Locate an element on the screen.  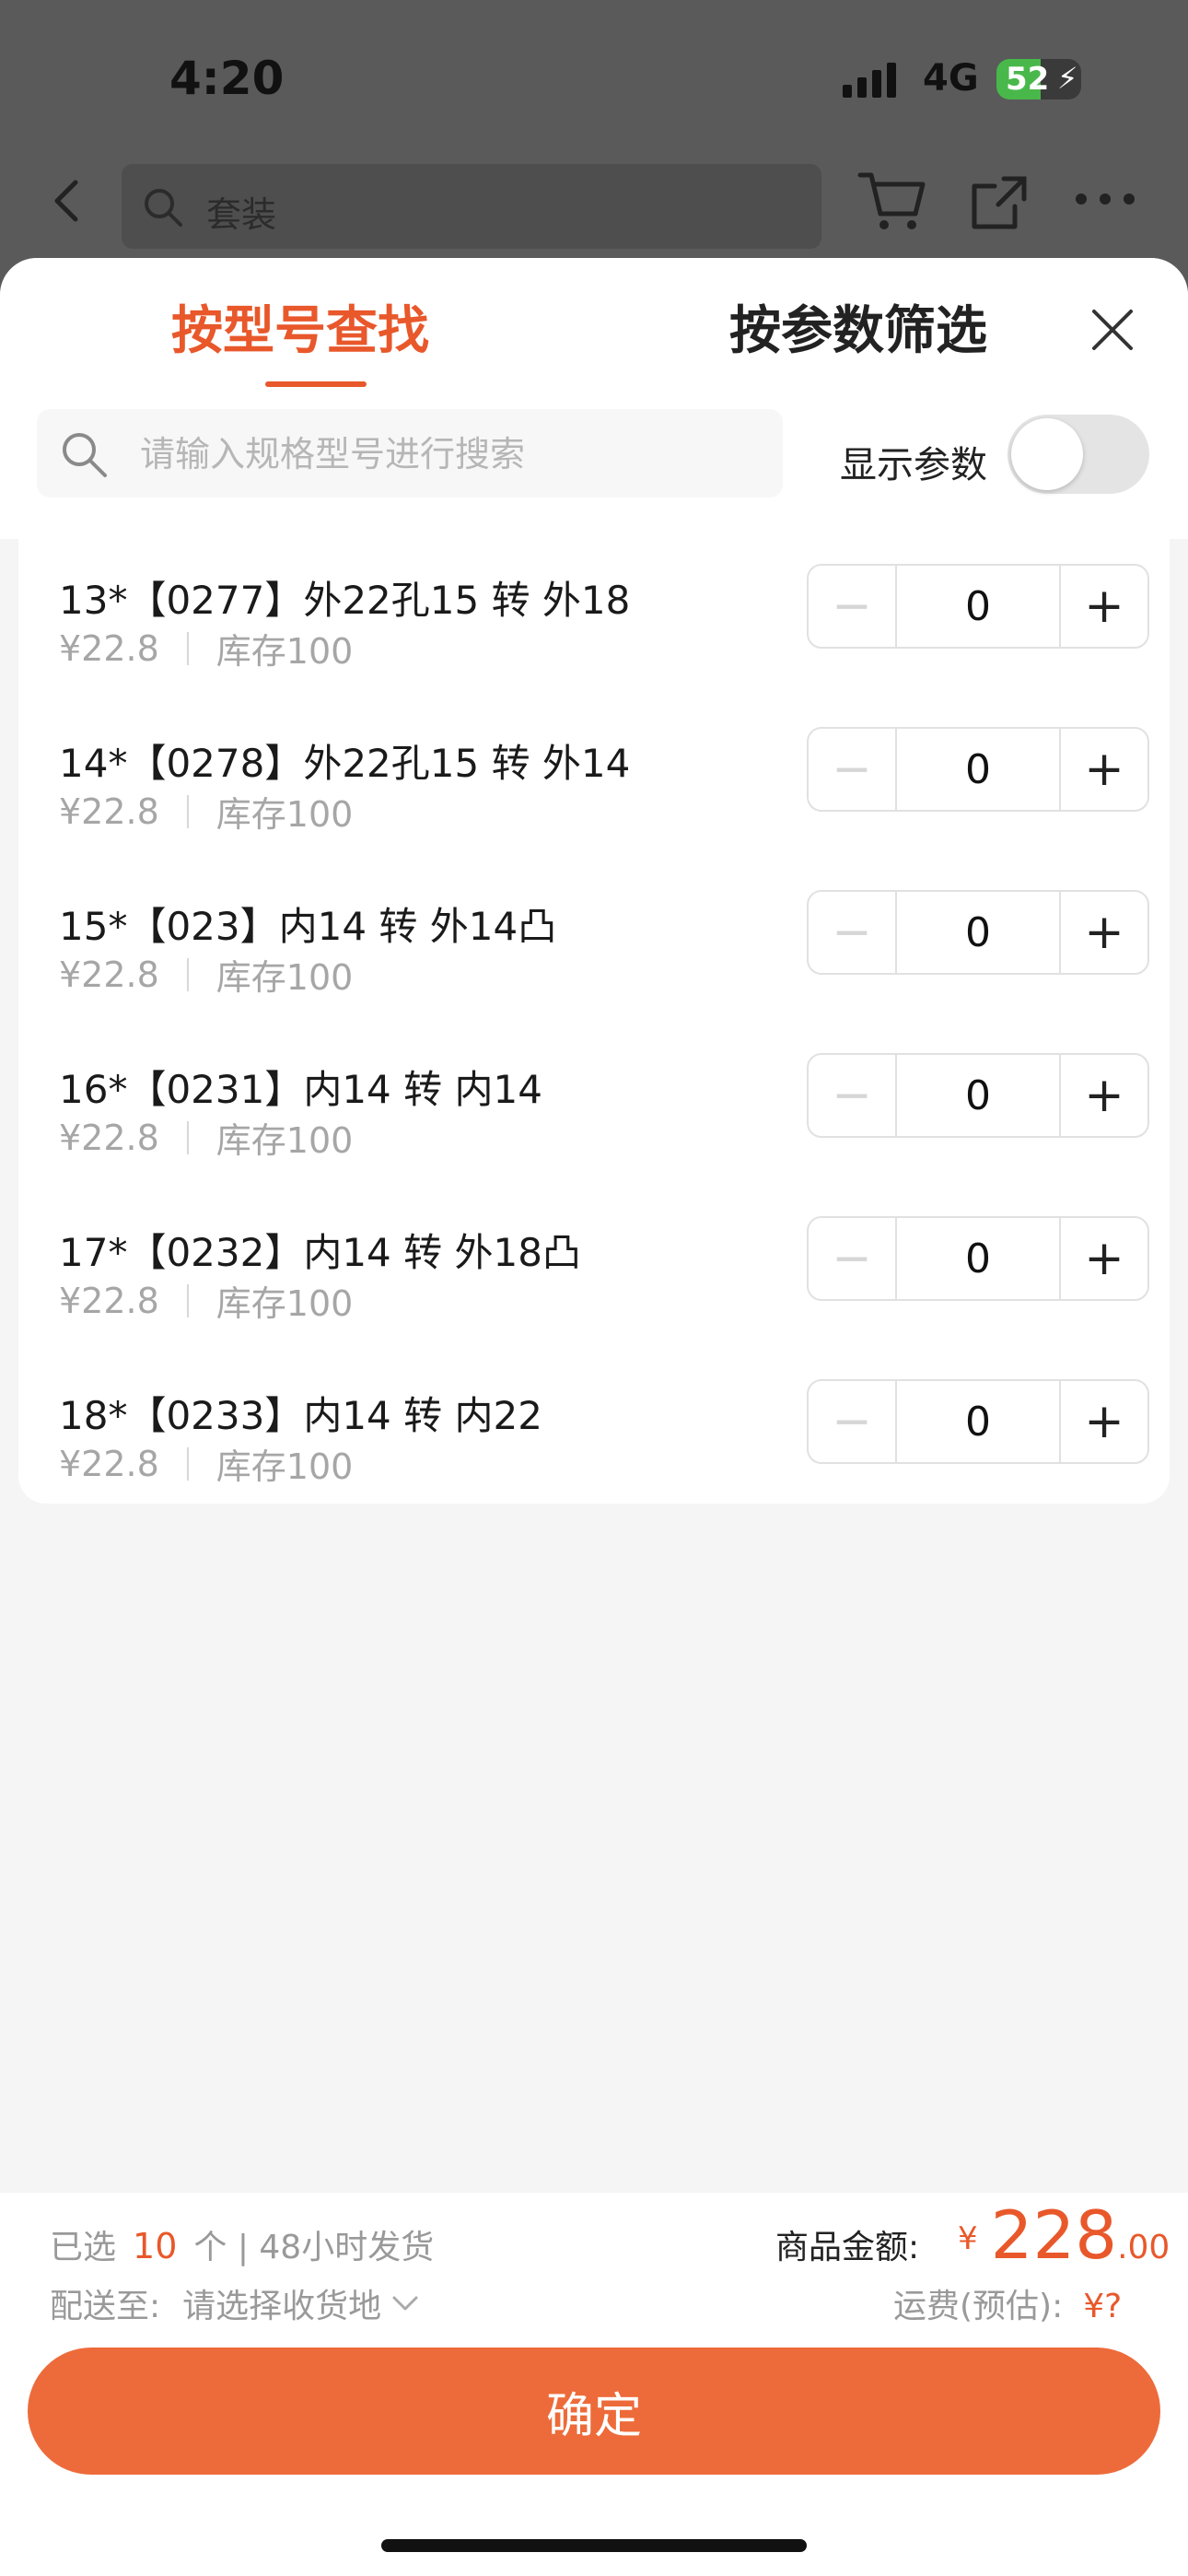
close-icon is located at coordinates (1112, 330).